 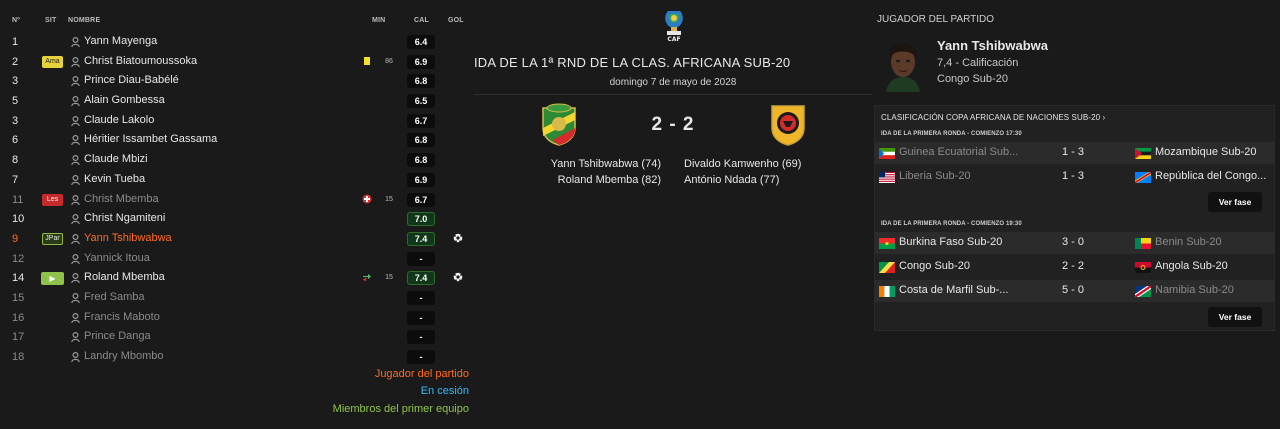 I want to click on fixture-score: 1 - 3, so click(x=1072, y=176).